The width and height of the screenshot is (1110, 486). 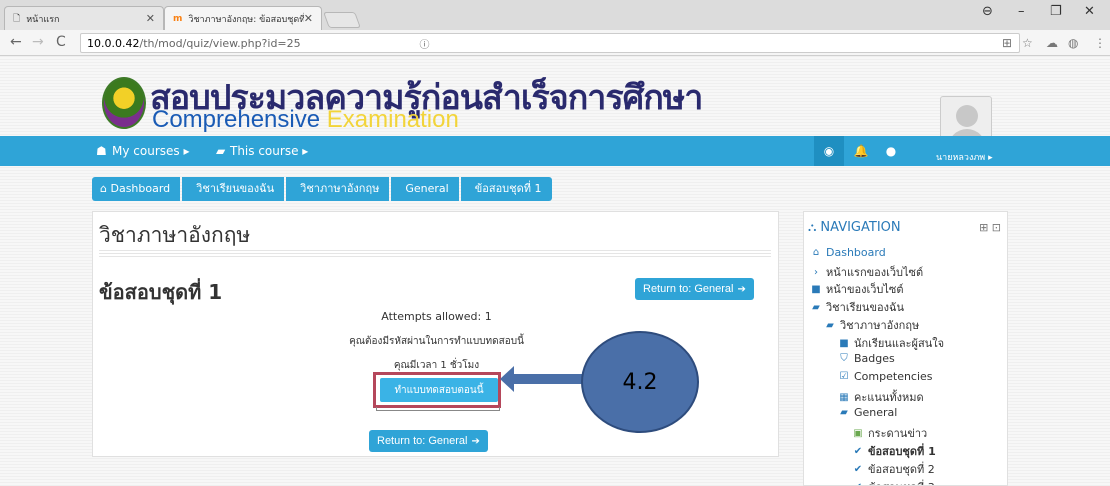 What do you see at coordinates (178, 18) in the screenshot?
I see `moodle-icon: m` at bounding box center [178, 18].